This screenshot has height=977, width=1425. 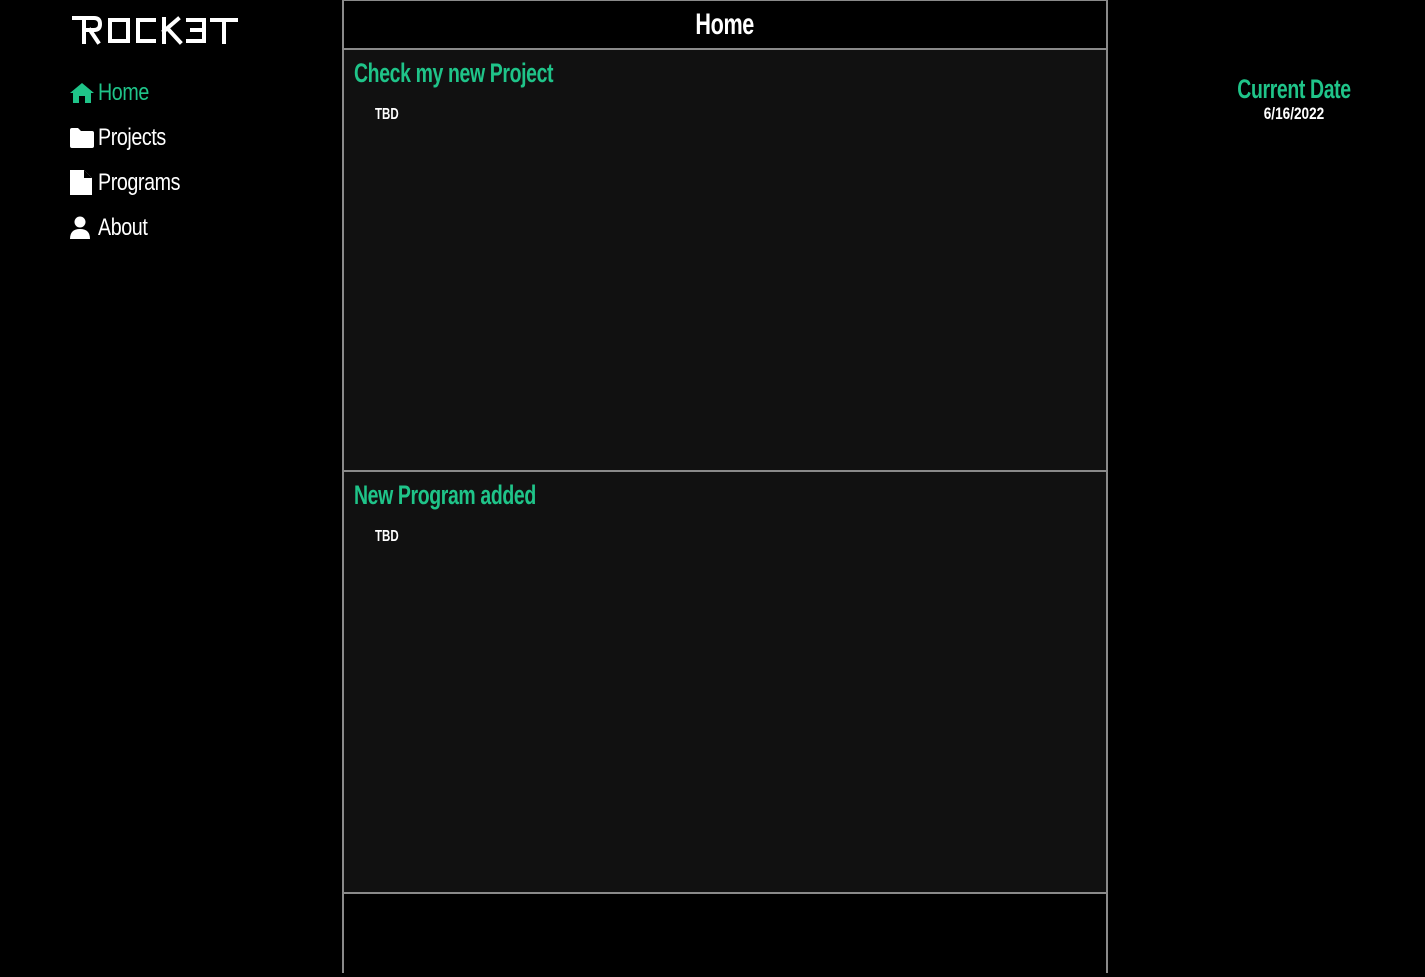 I want to click on nav-item-about: About, so click(x=133, y=227).